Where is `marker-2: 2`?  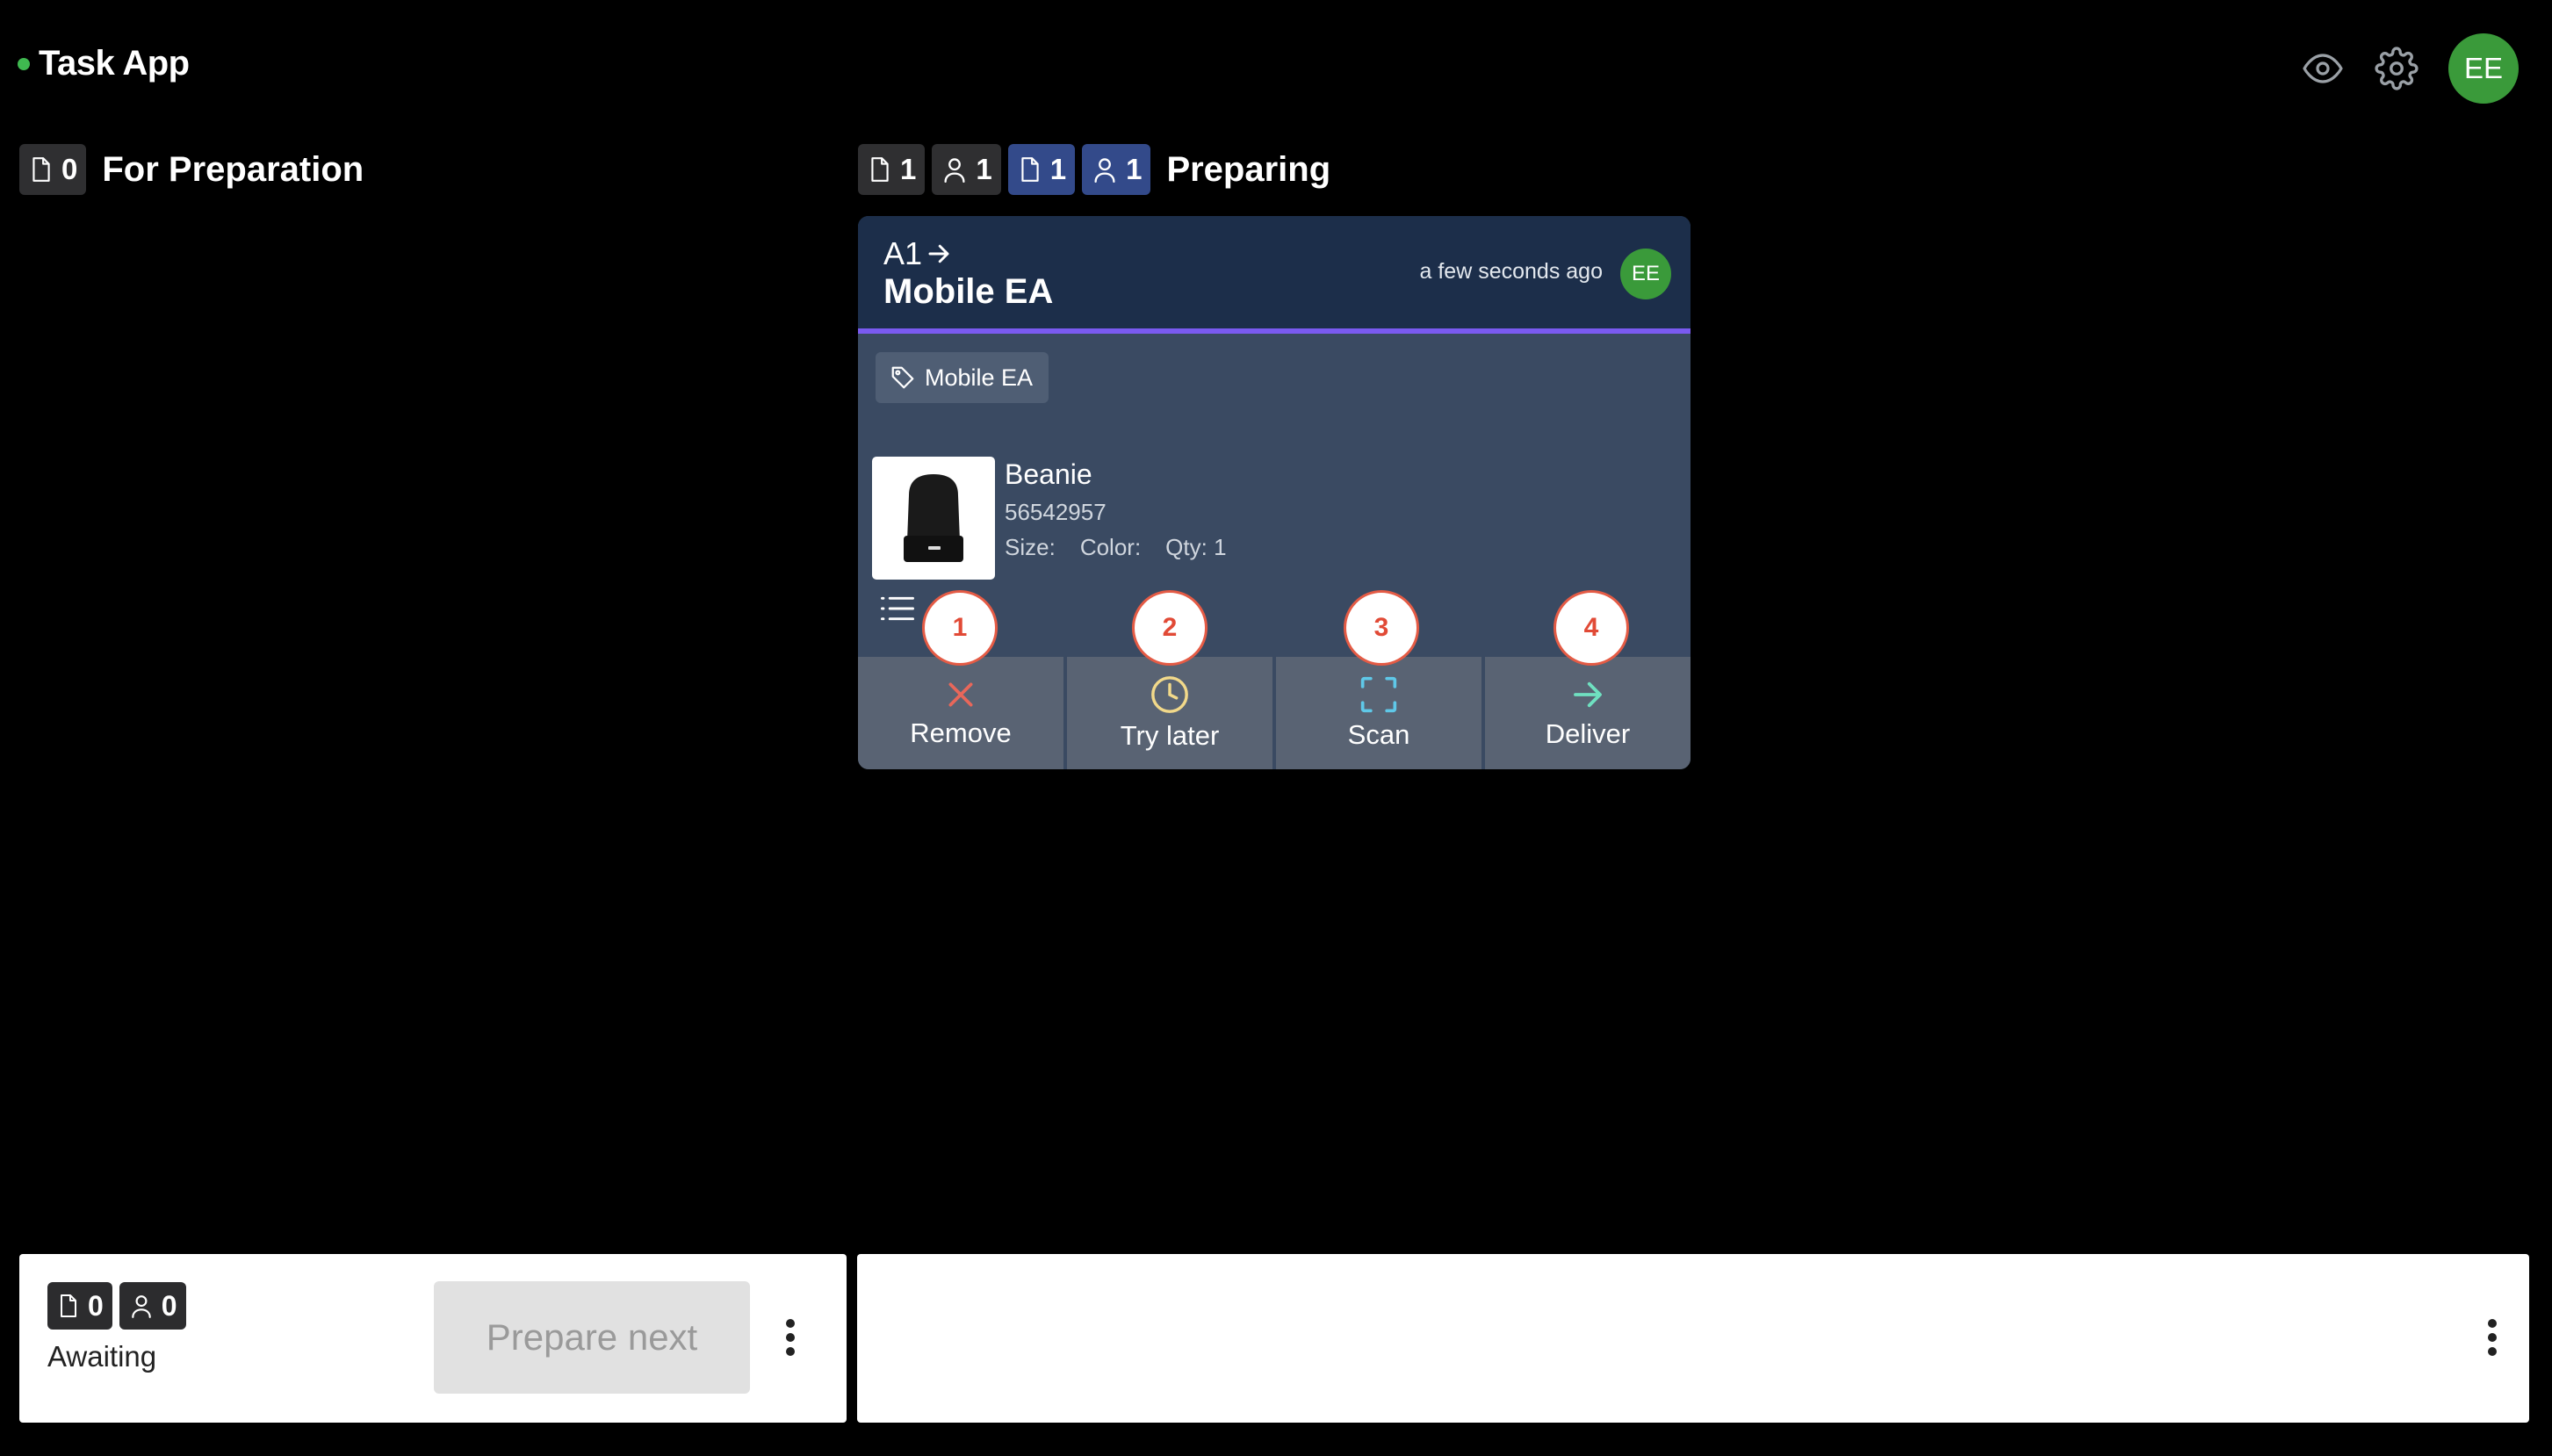 marker-2: 2 is located at coordinates (1170, 628).